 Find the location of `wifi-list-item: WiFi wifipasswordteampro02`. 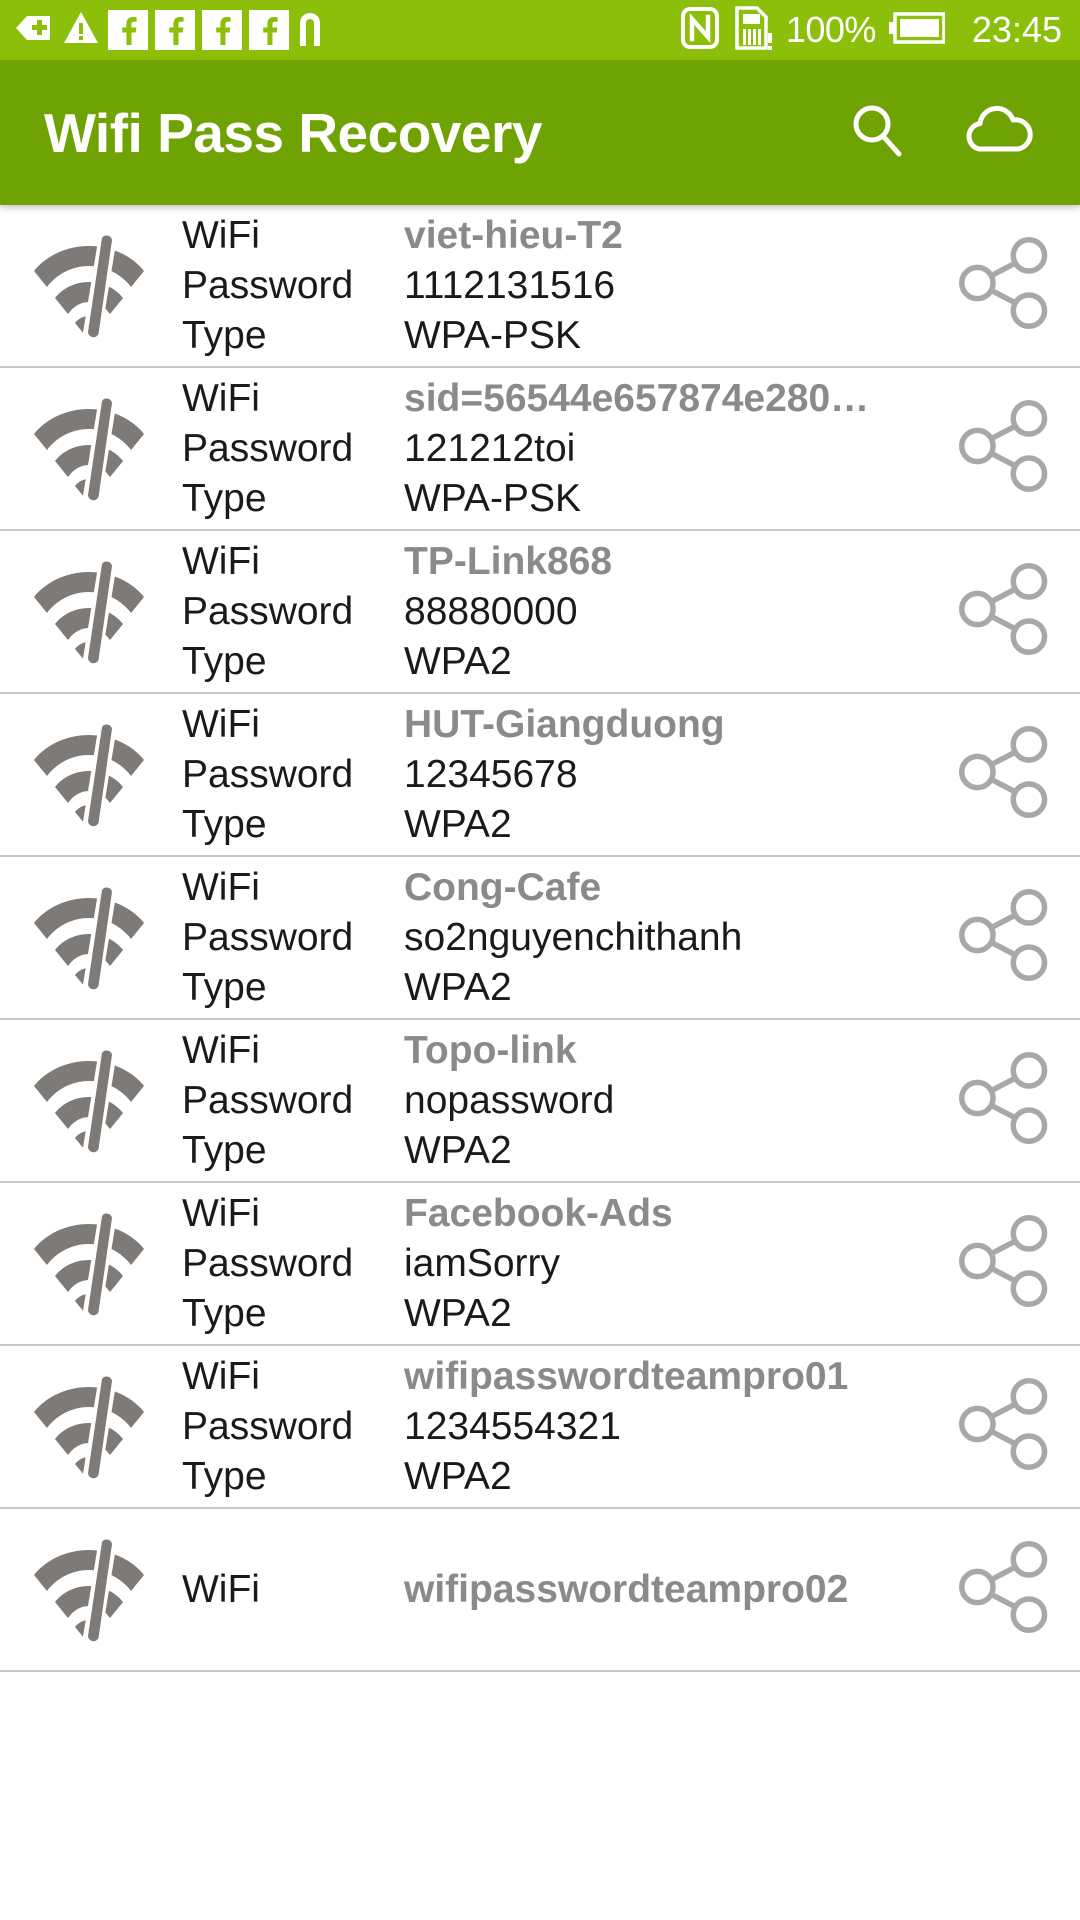

wifi-list-item: WiFi wifipasswordteampro02 is located at coordinates (540, 1590).